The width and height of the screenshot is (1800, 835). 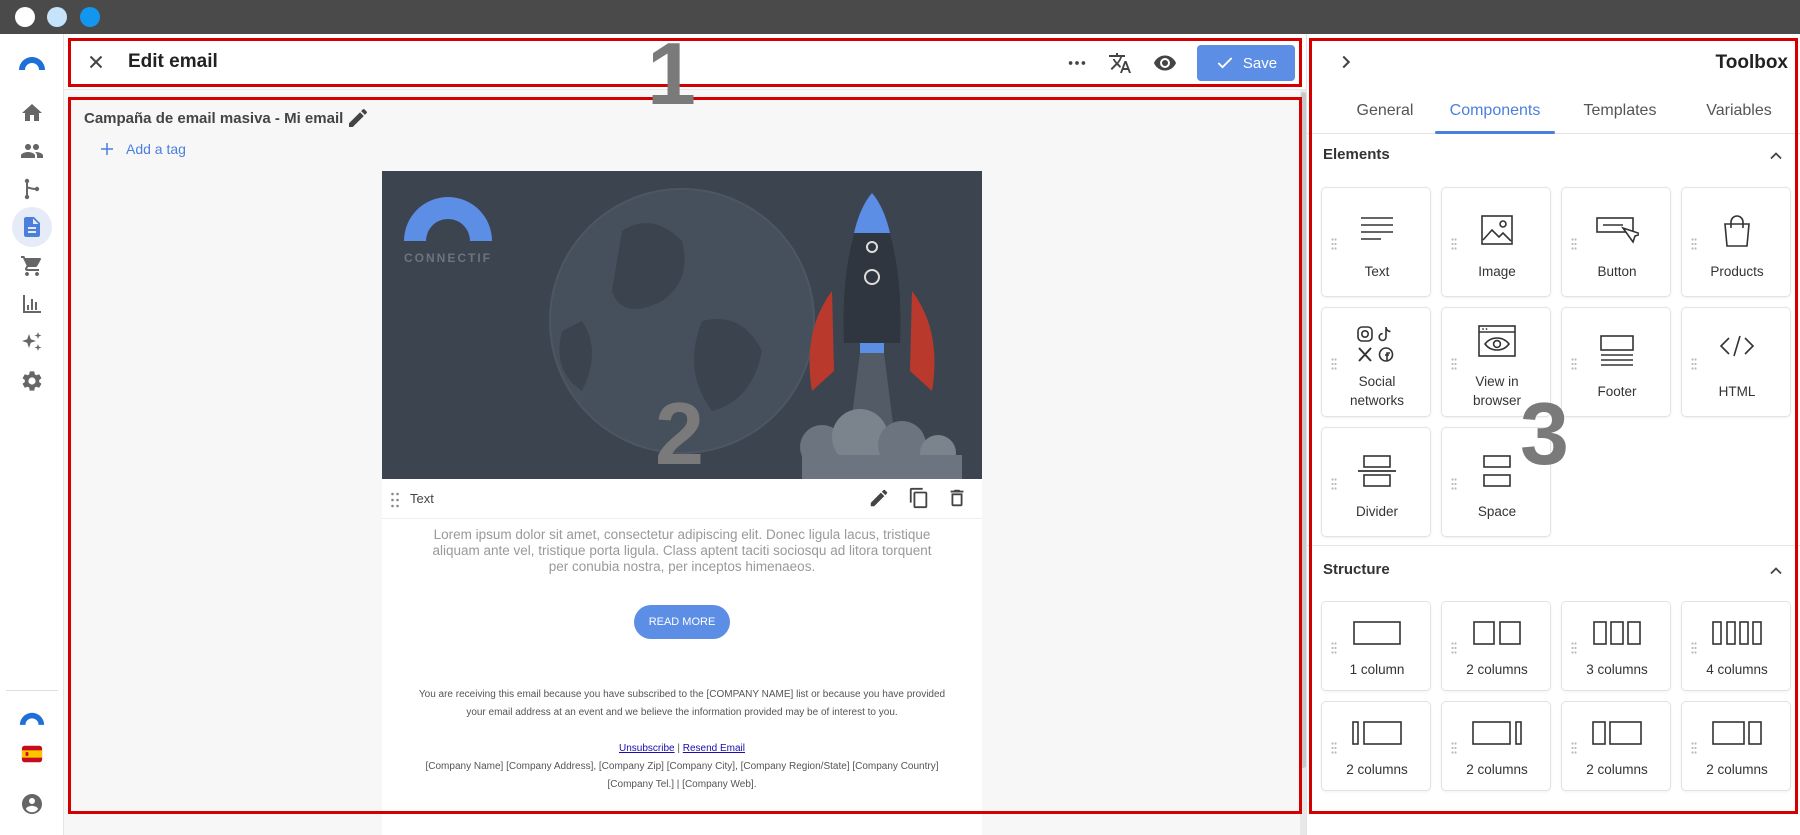 What do you see at coordinates (1616, 242) in the screenshot?
I see `element-tile-button: Button` at bounding box center [1616, 242].